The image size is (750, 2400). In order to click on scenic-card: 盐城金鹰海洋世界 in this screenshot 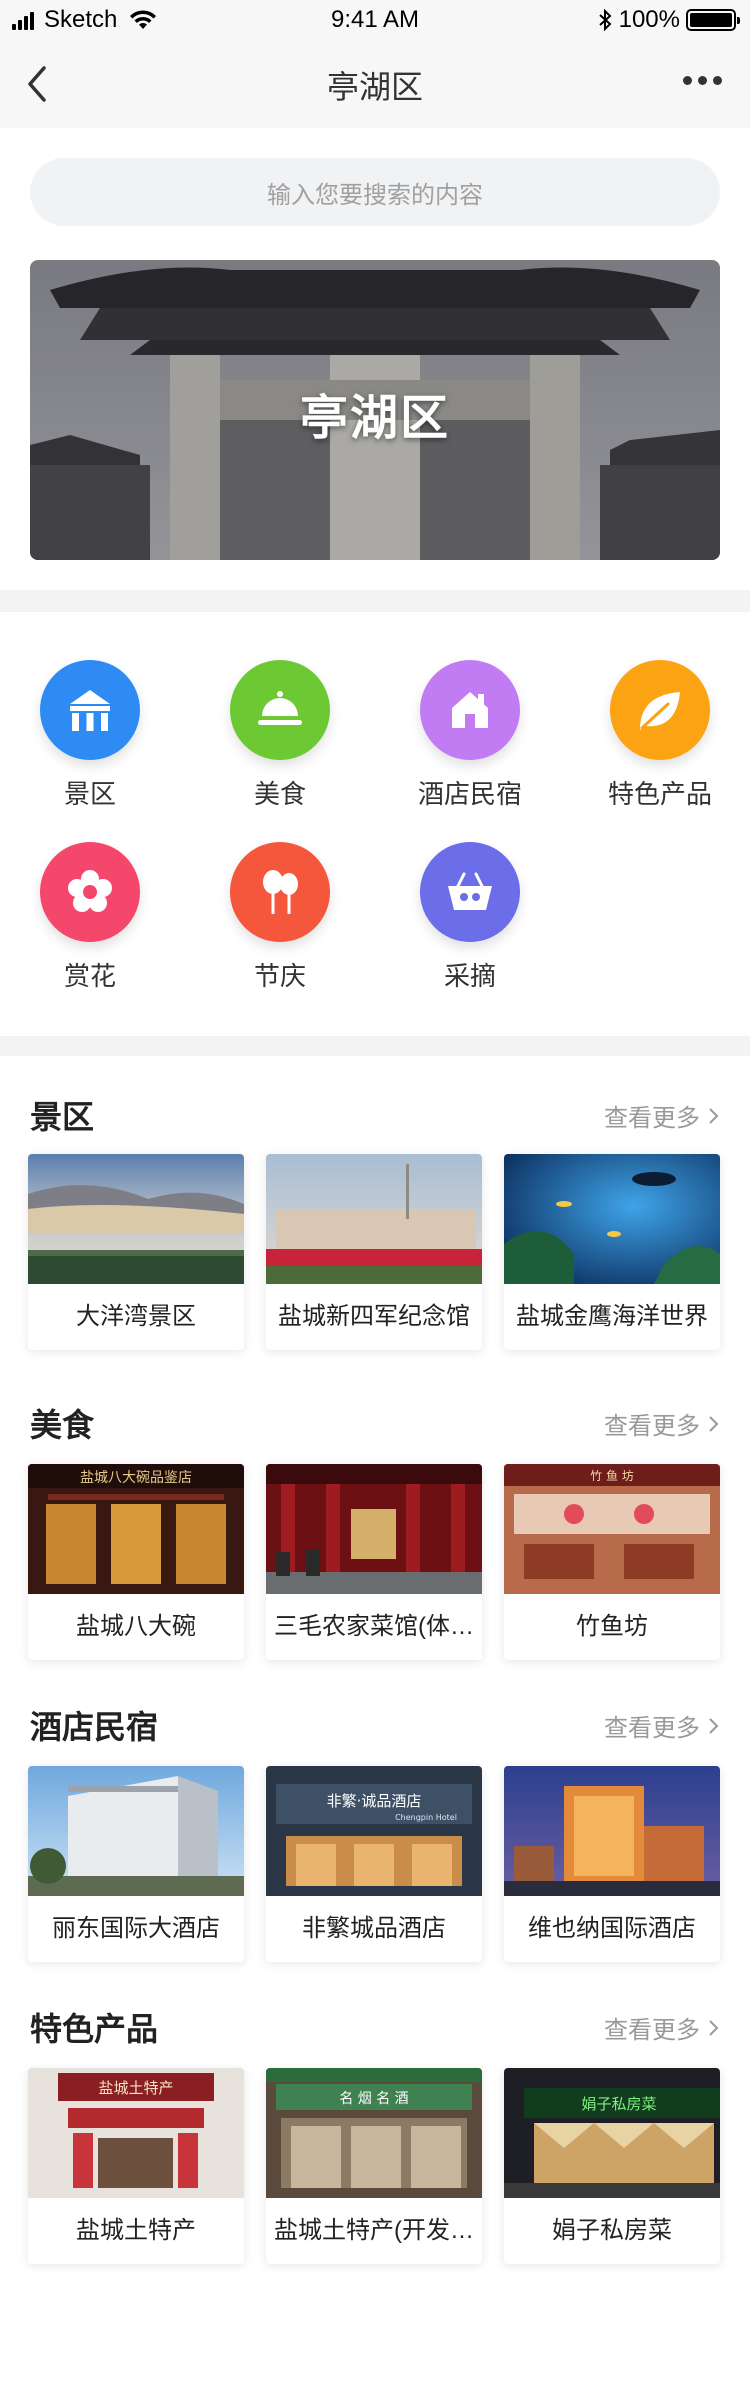, I will do `click(612, 1252)`.